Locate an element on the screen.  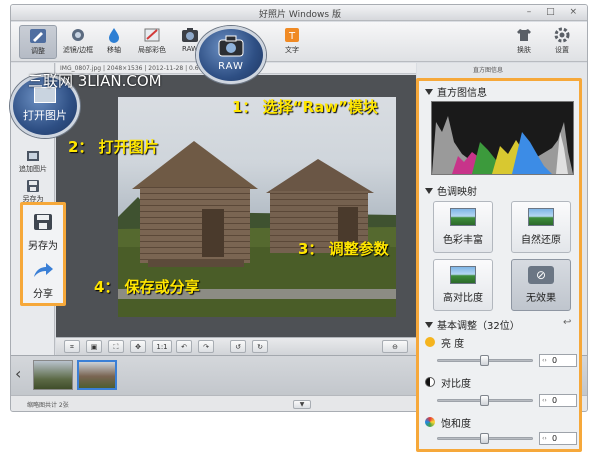
saturation-value: ‹› 0 is located at coordinates (558, 438).